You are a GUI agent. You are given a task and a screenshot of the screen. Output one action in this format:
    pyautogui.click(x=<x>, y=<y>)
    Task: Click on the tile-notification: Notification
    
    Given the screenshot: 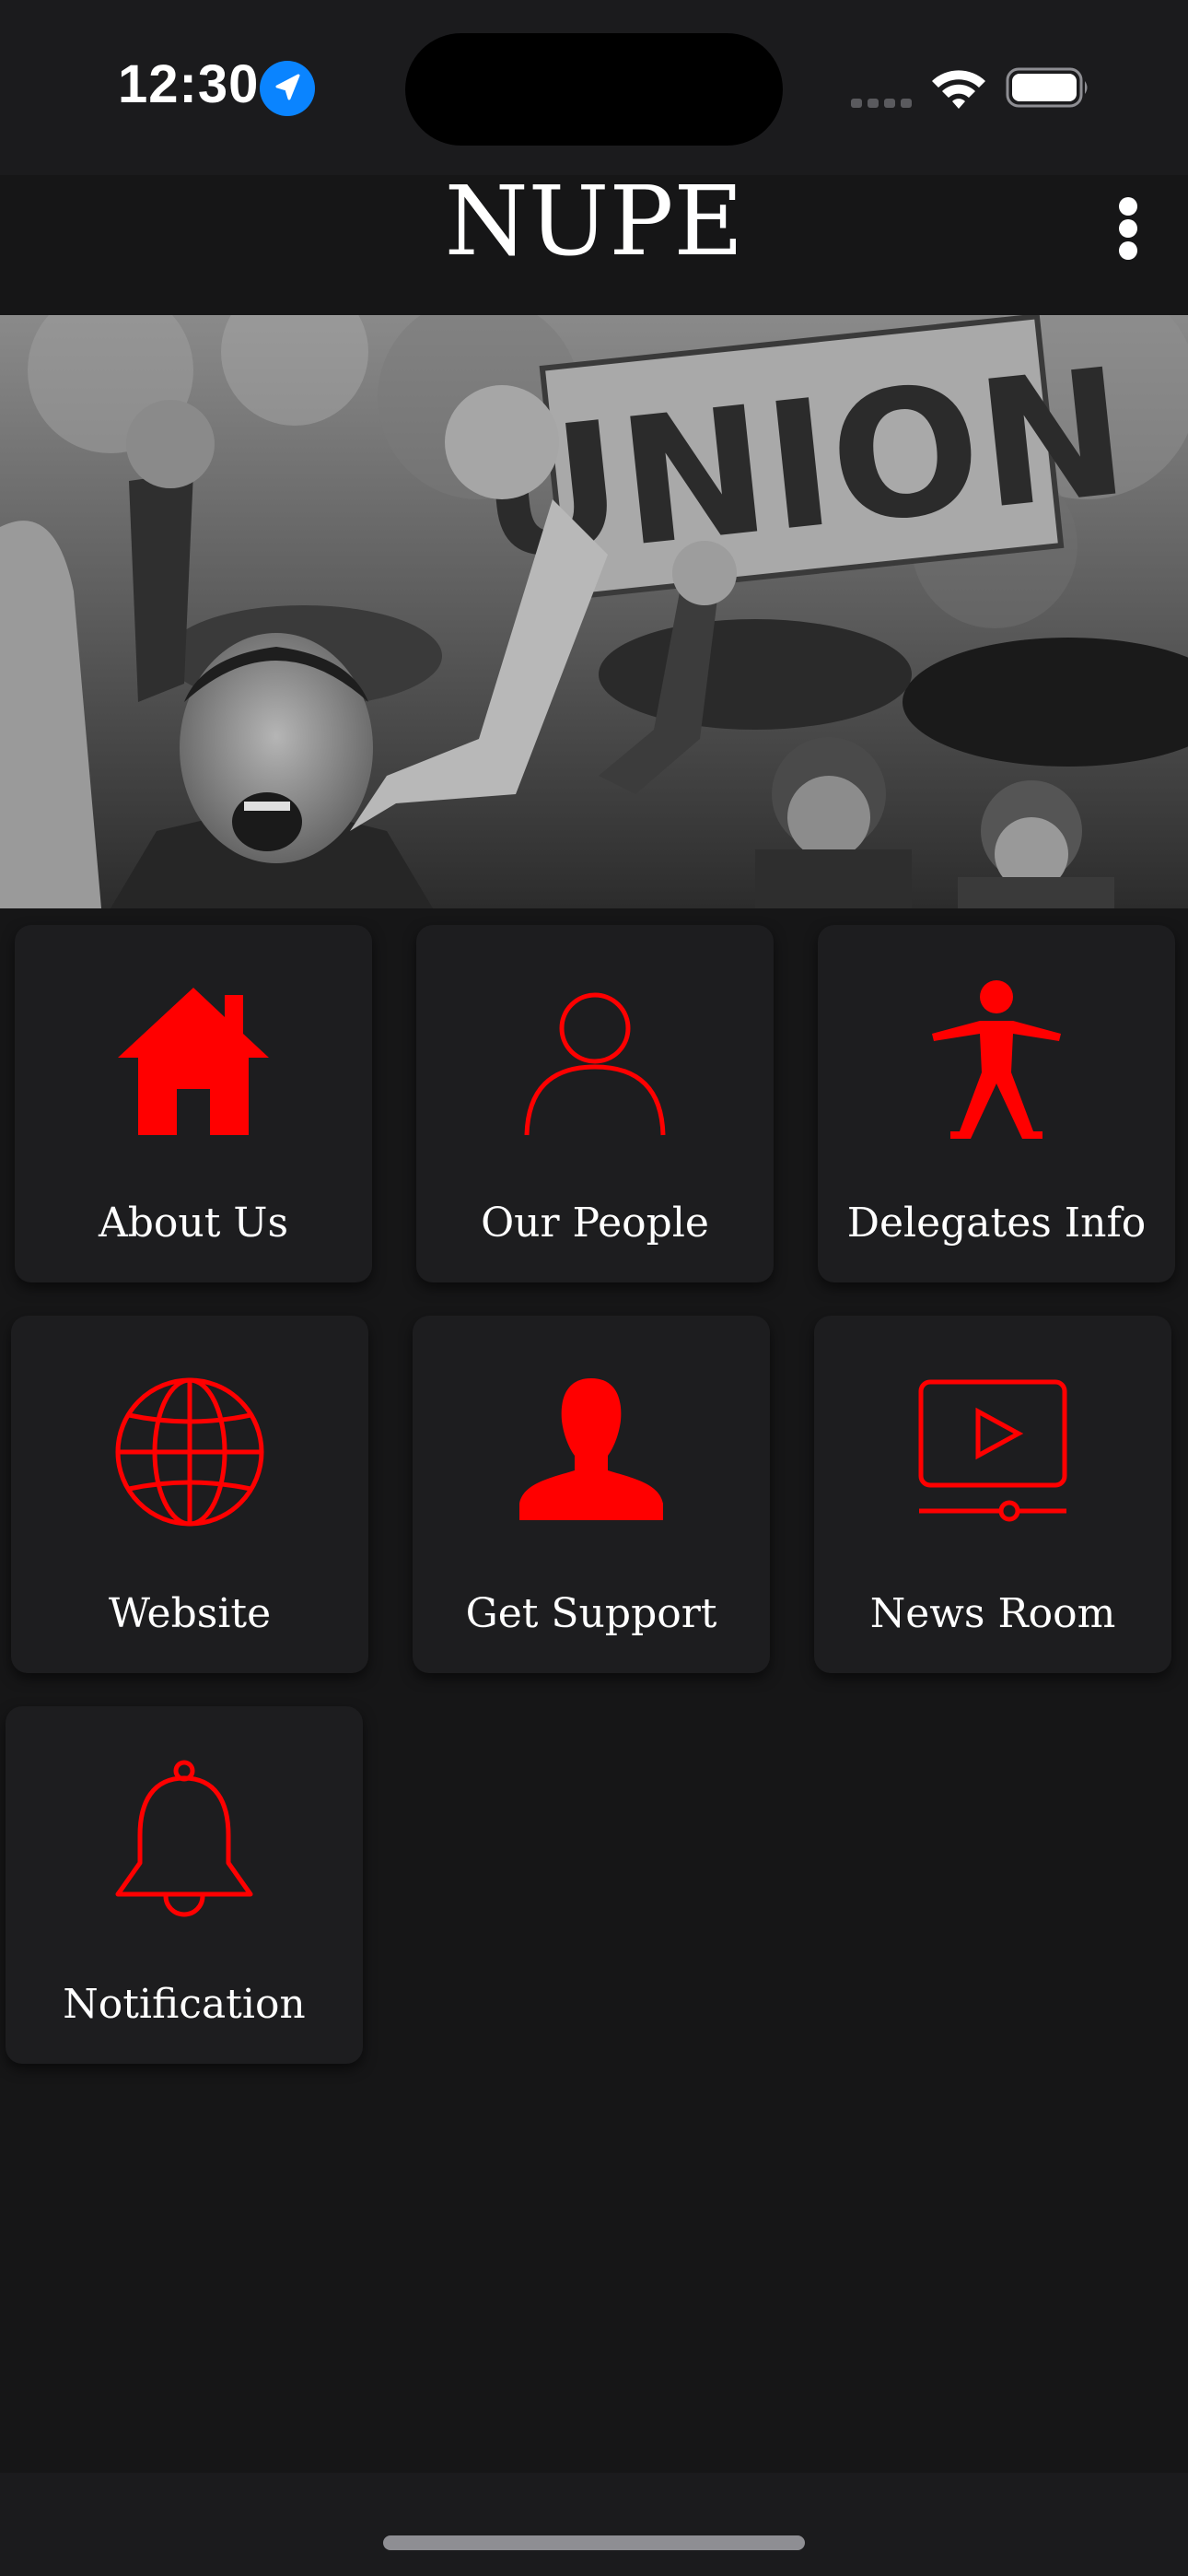 What is the action you would take?
    pyautogui.click(x=184, y=1885)
    